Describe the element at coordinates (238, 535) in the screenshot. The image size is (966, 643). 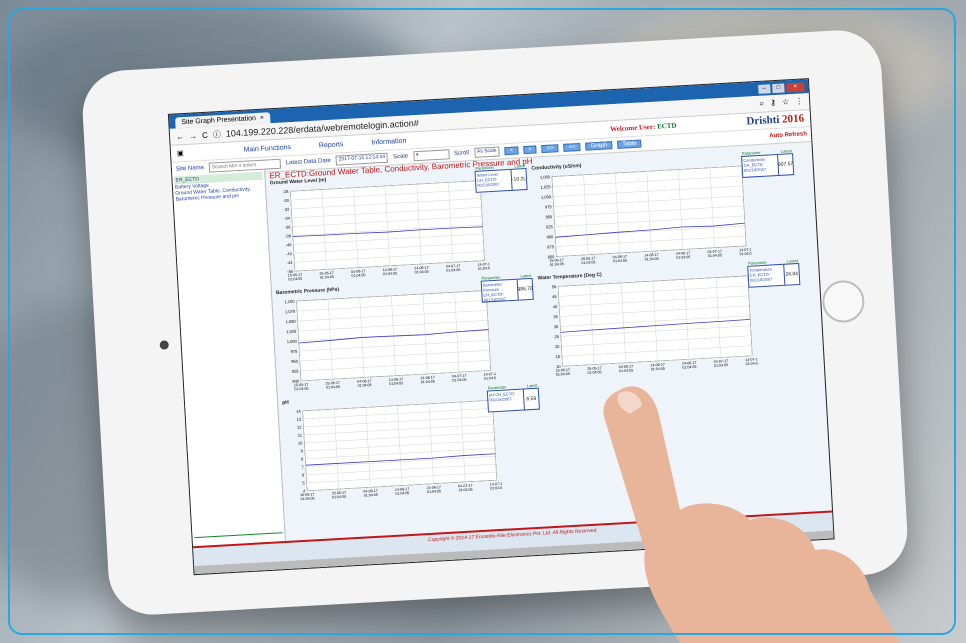
I see `divider` at that location.